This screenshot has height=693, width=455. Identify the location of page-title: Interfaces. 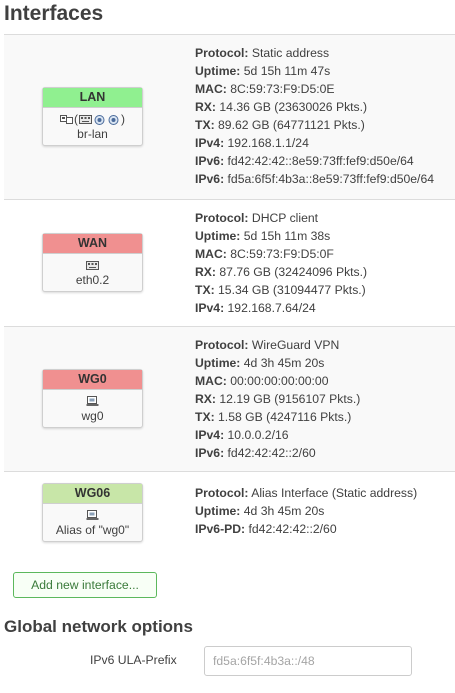
(54, 13).